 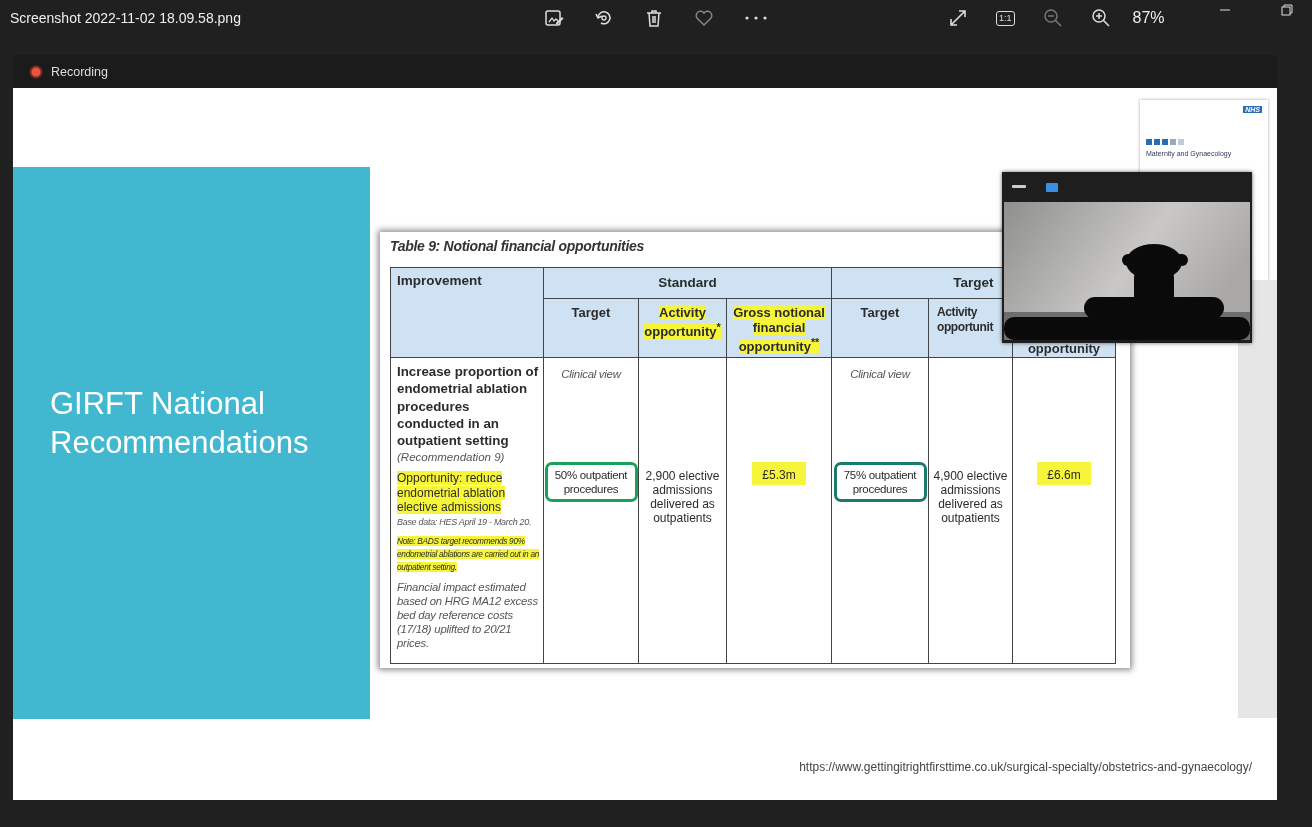 What do you see at coordinates (79, 71) in the screenshot?
I see `recording-label: Recording` at bounding box center [79, 71].